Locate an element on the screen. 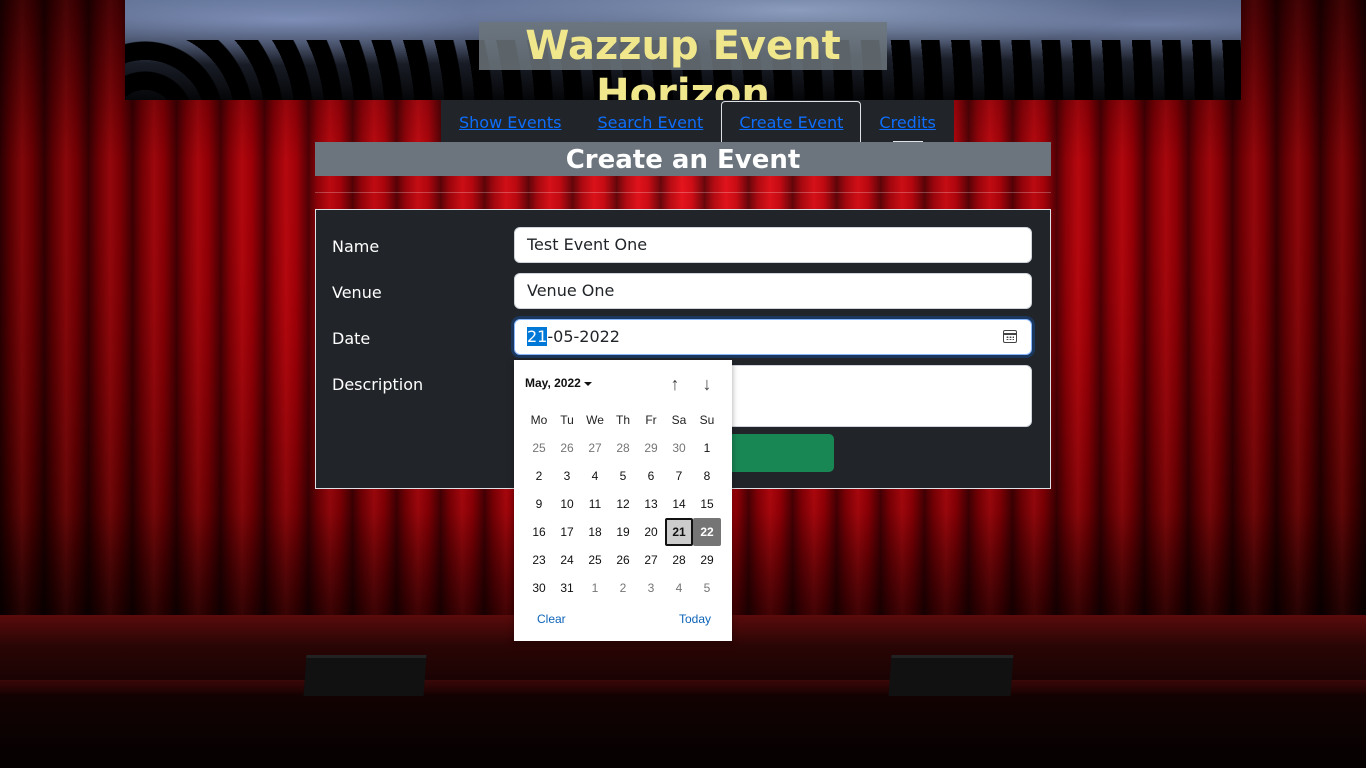  weekday-label: Th is located at coordinates (622, 420).